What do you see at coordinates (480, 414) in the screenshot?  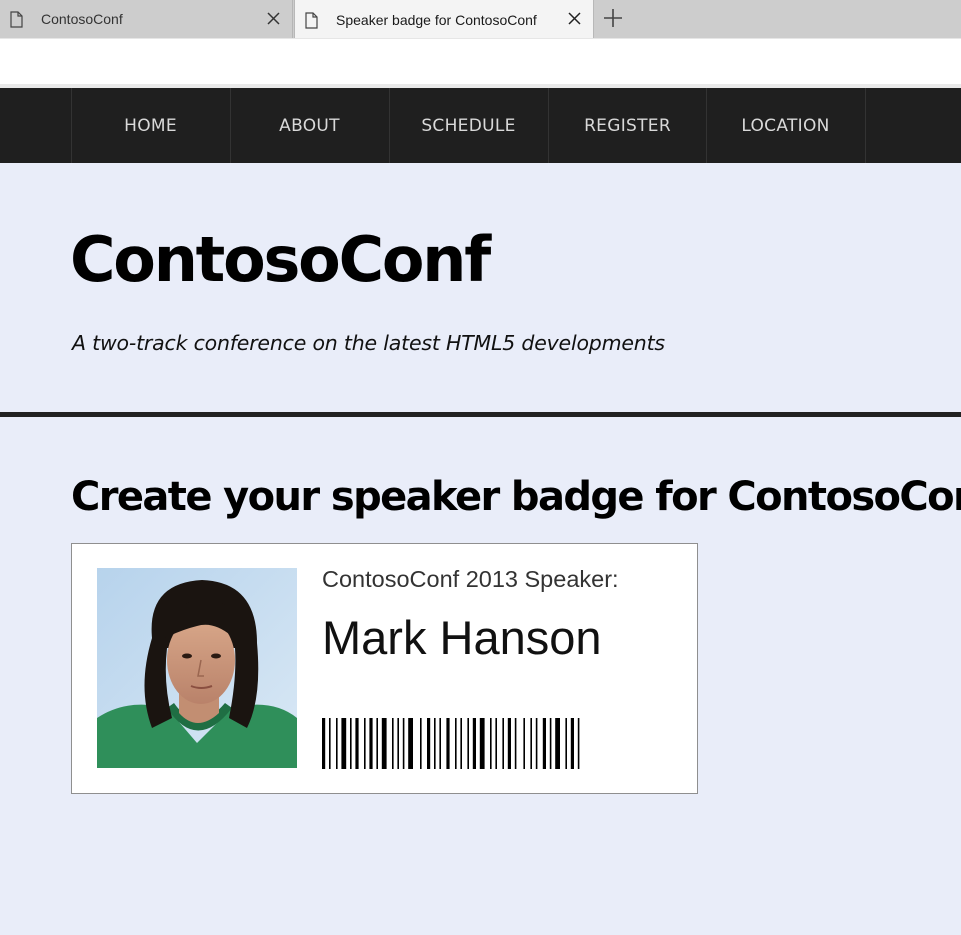 I see `header-divider` at bounding box center [480, 414].